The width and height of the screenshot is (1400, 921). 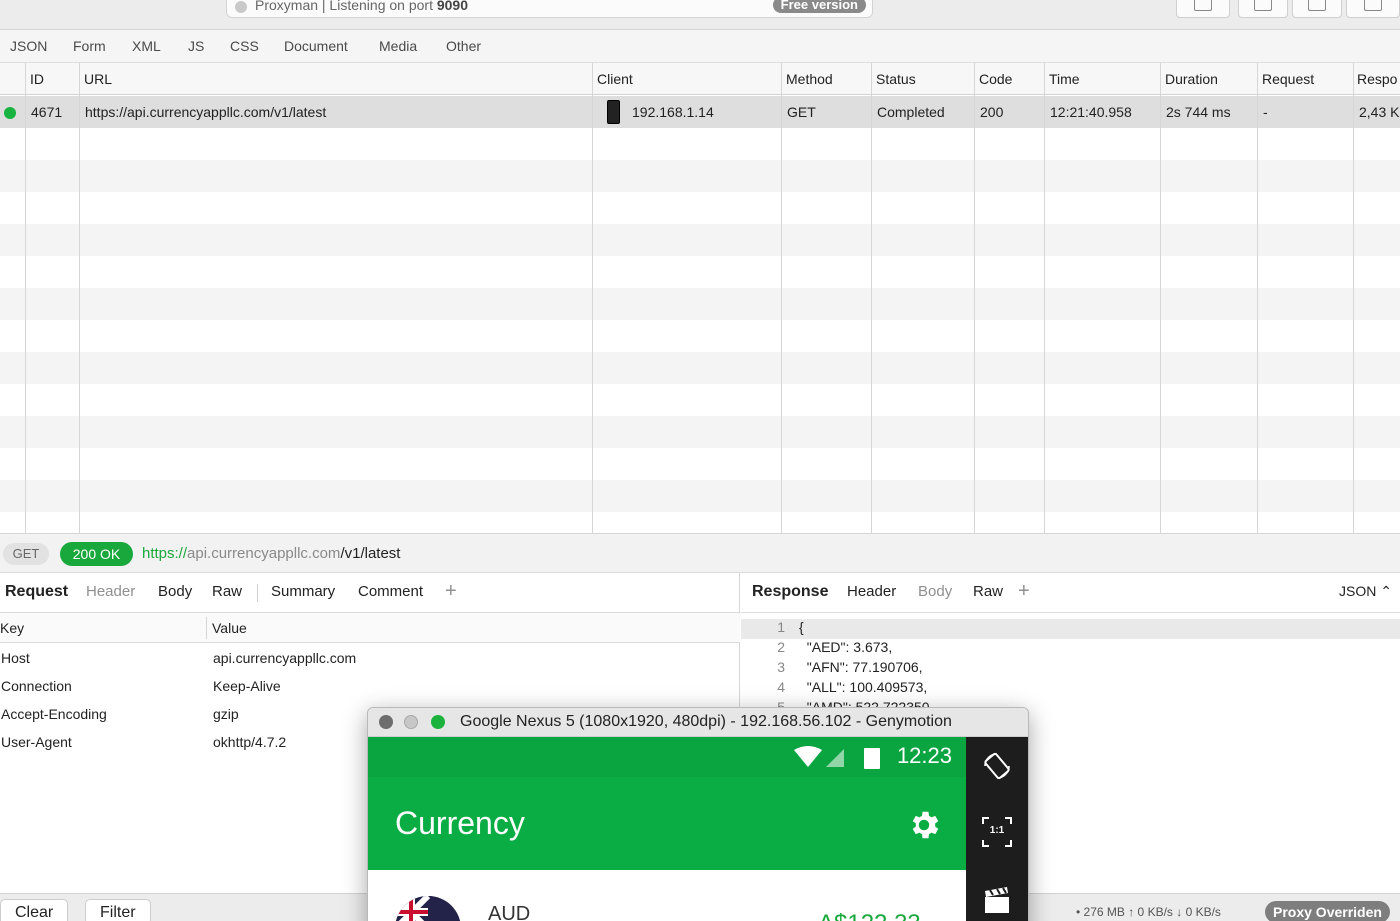 I want to click on filter-document: Document, so click(x=316, y=46).